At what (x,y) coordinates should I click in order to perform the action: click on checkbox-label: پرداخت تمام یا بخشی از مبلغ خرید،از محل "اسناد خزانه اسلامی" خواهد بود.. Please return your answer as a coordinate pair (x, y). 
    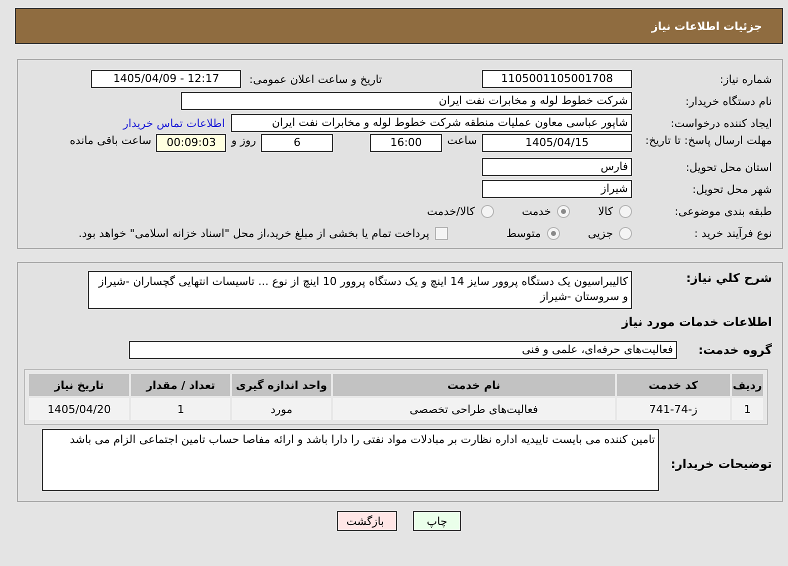
    Looking at the image, I should click on (254, 233).